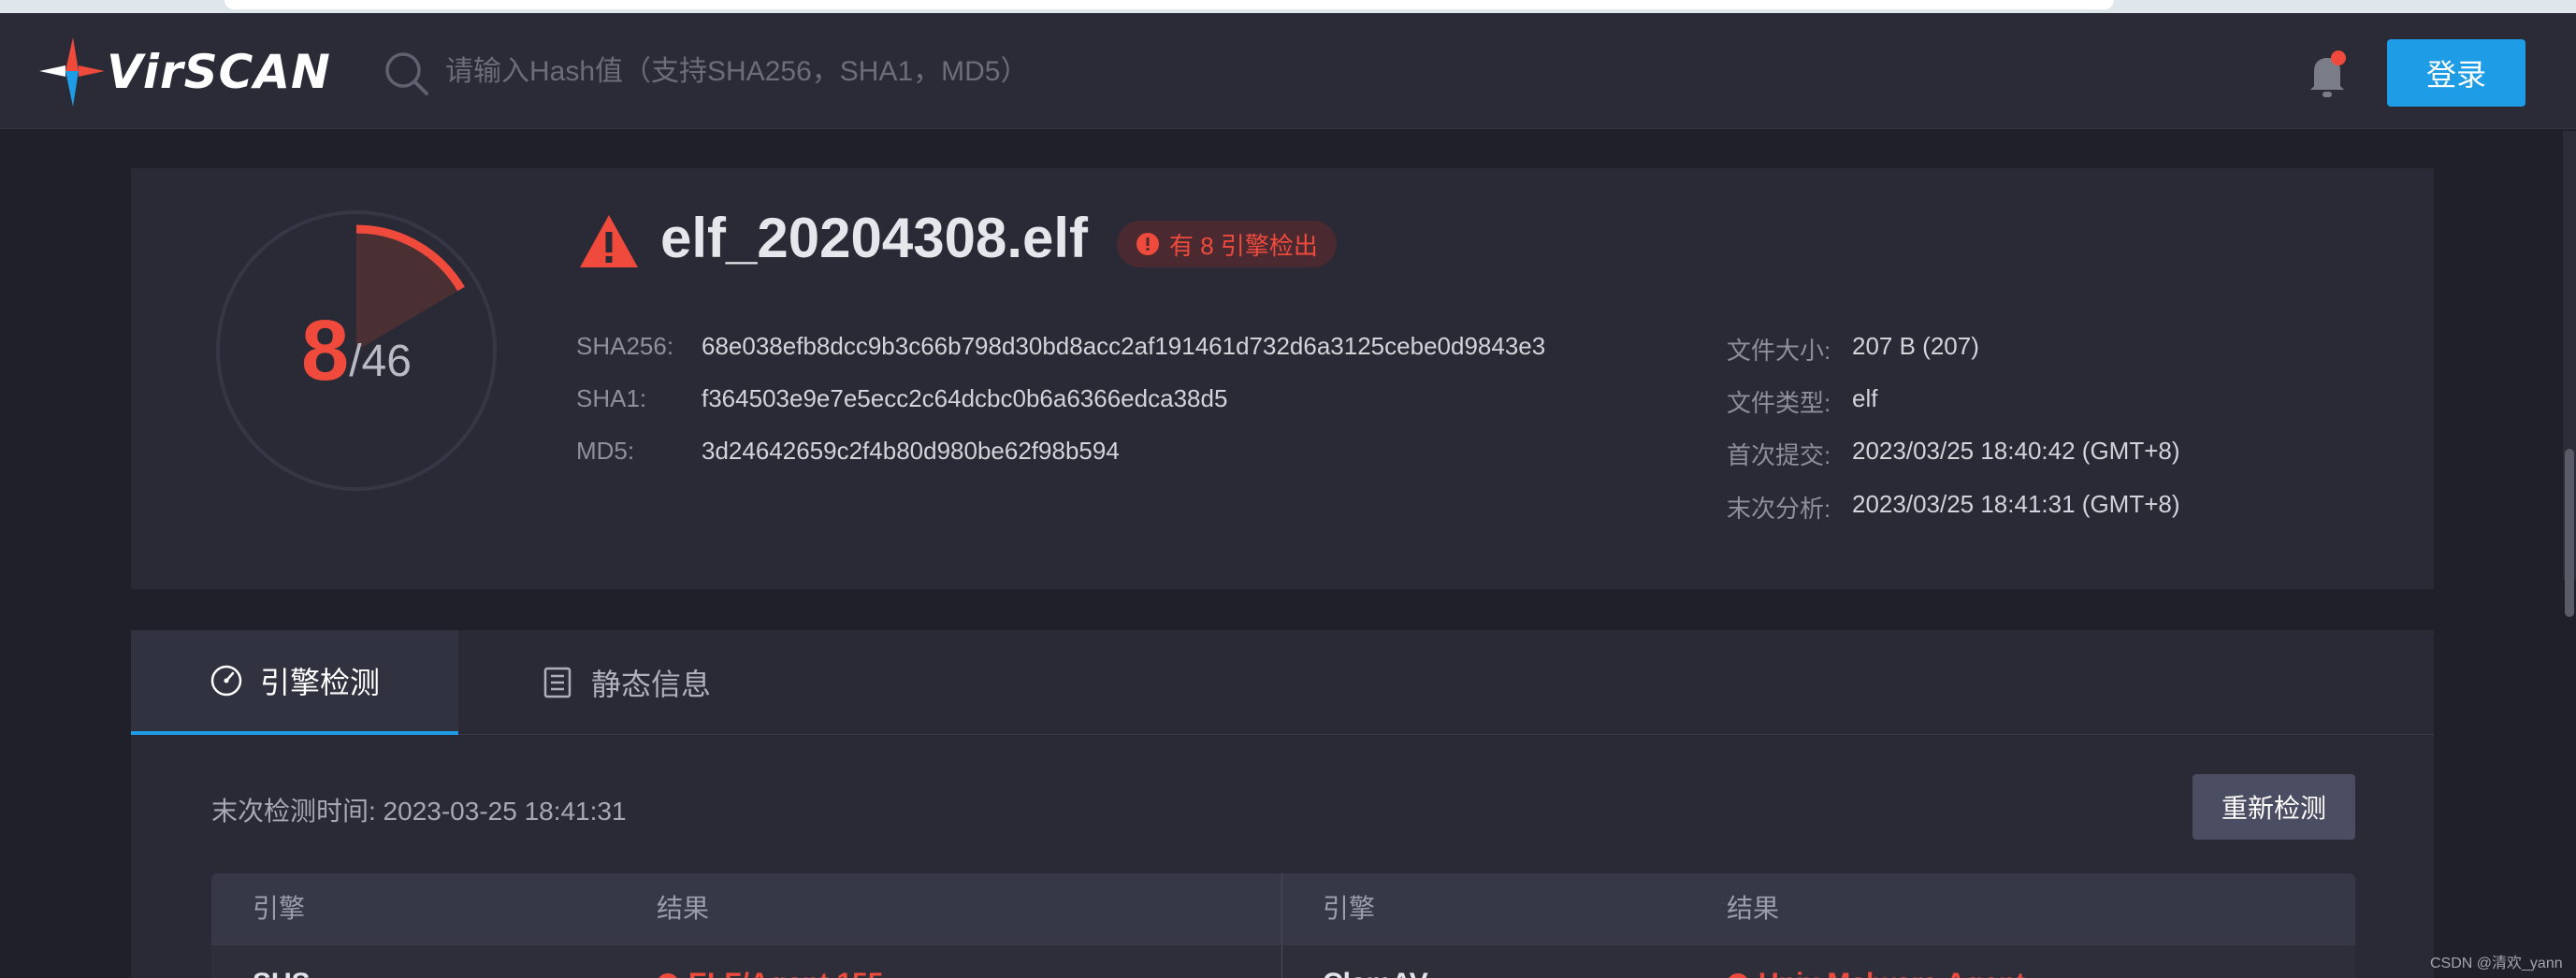 This screenshot has width=2576, height=978. I want to click on file-name: elf_20204308.elf, so click(874, 238).